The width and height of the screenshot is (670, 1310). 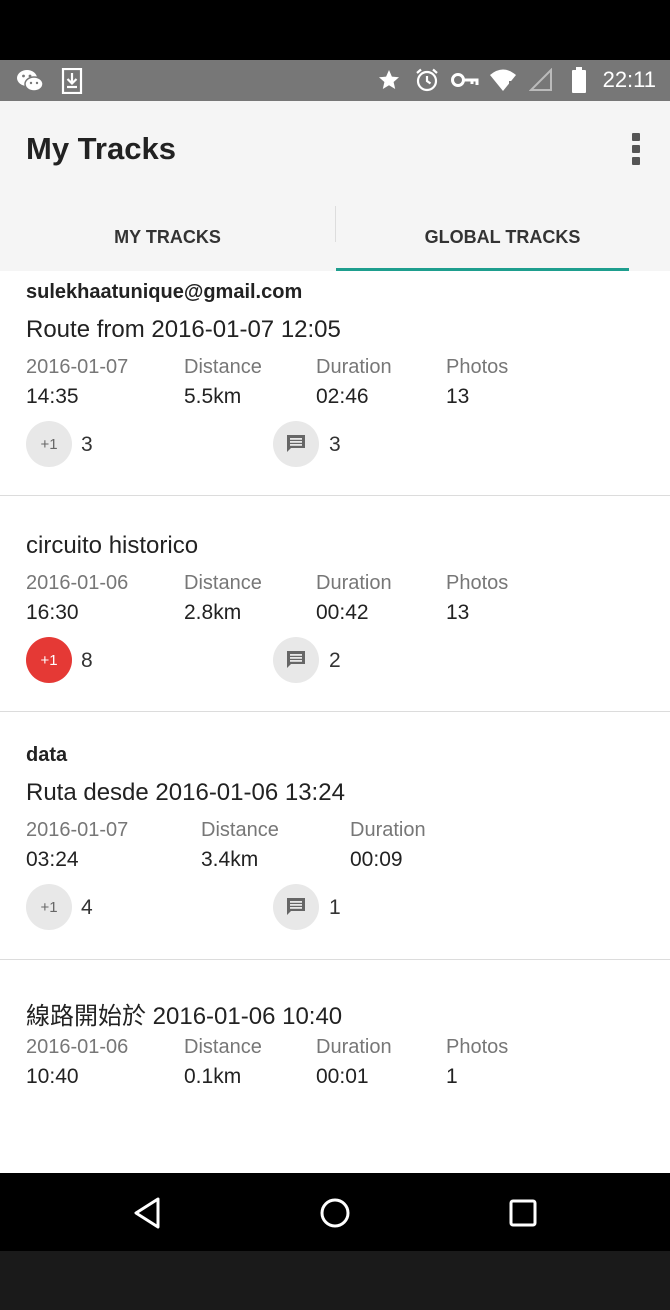 I want to click on comment-count: 1, so click(x=335, y=907).